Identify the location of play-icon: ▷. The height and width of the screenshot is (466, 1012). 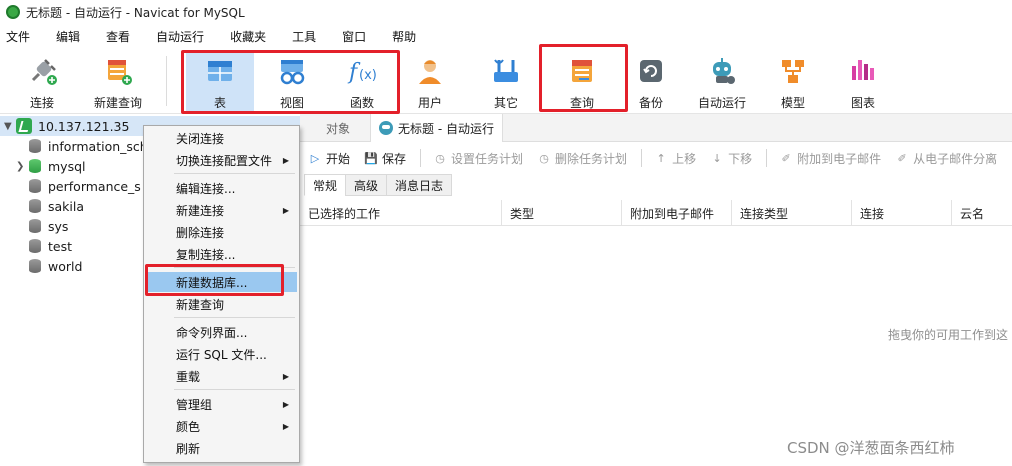
(315, 158).